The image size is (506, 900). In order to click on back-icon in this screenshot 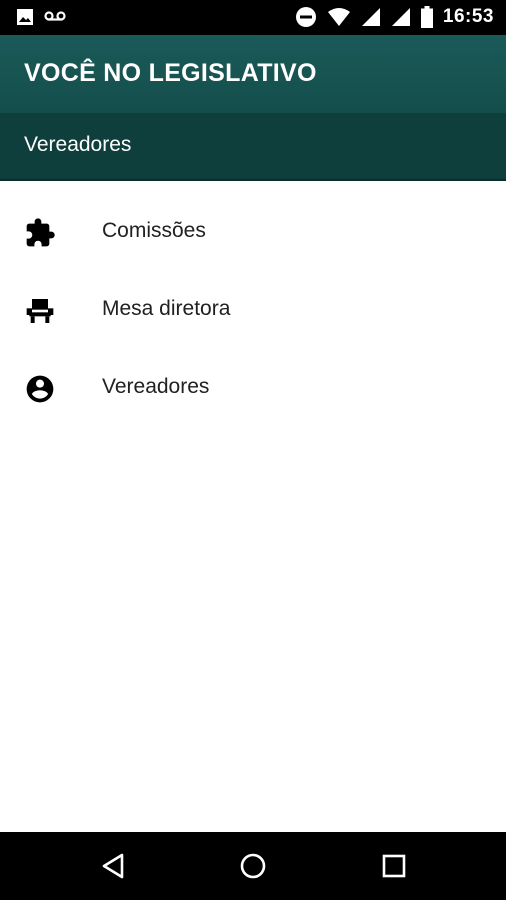, I will do `click(114, 866)`.